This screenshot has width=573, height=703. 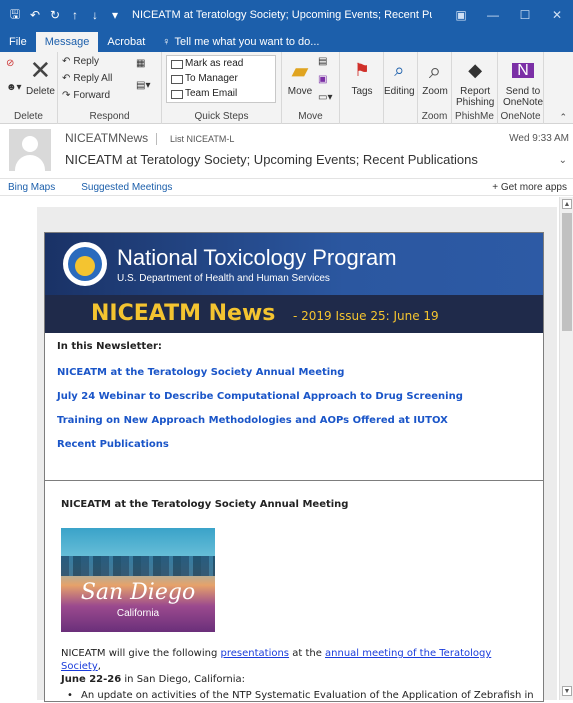 I want to click on tab-message: Message, so click(x=67, y=42).